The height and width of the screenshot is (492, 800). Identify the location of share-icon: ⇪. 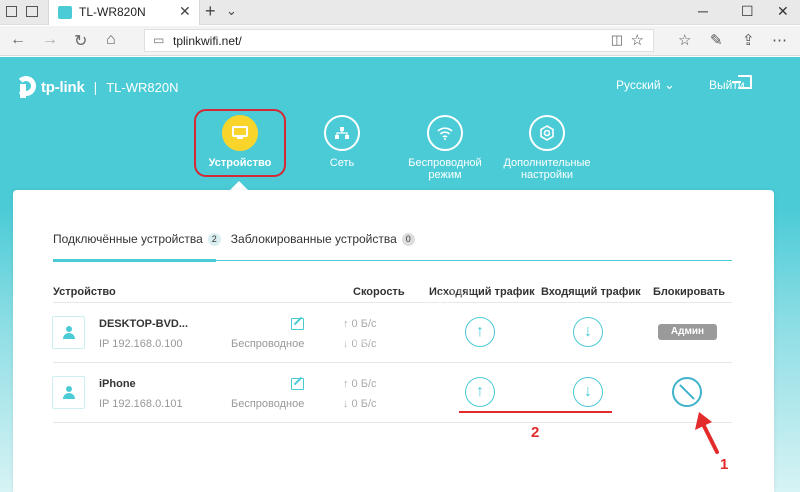
(748, 40).